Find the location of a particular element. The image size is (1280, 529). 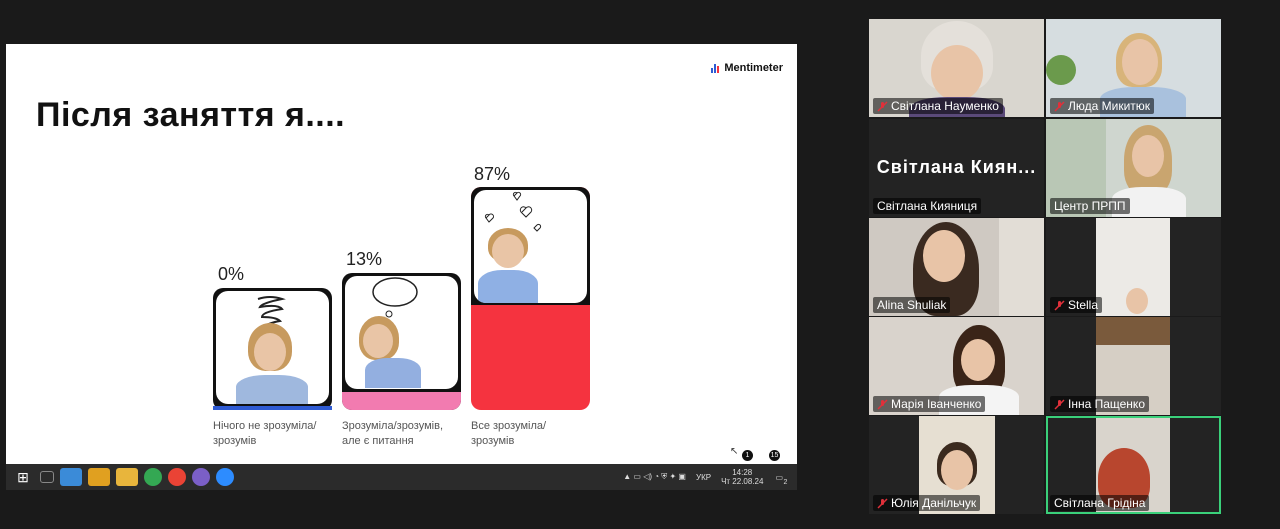

participant-tile-ivanchenko: Марія Іванченко is located at coordinates (956, 366).